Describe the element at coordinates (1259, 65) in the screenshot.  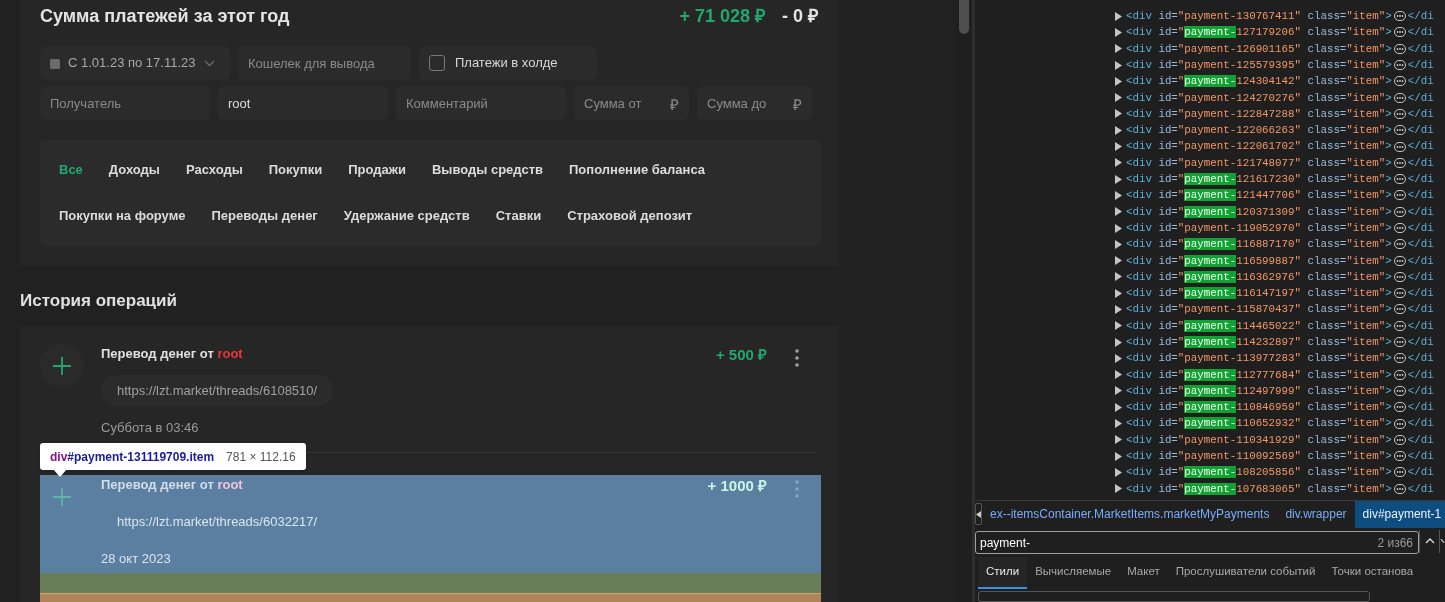
I see `dom-node-line: <div id="payment-125579395" class="item">` at that location.